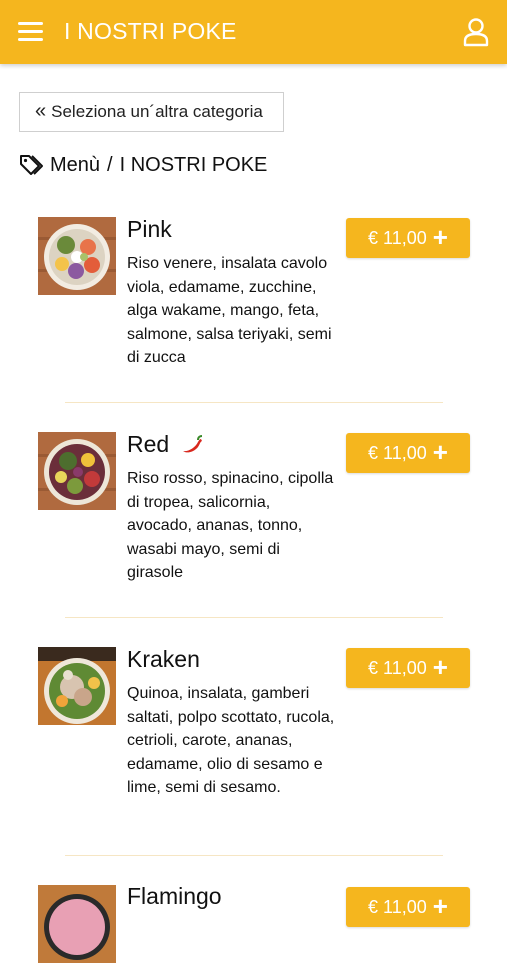  Describe the element at coordinates (41, 111) in the screenshot. I see `double-chevron-left-icon: «` at that location.